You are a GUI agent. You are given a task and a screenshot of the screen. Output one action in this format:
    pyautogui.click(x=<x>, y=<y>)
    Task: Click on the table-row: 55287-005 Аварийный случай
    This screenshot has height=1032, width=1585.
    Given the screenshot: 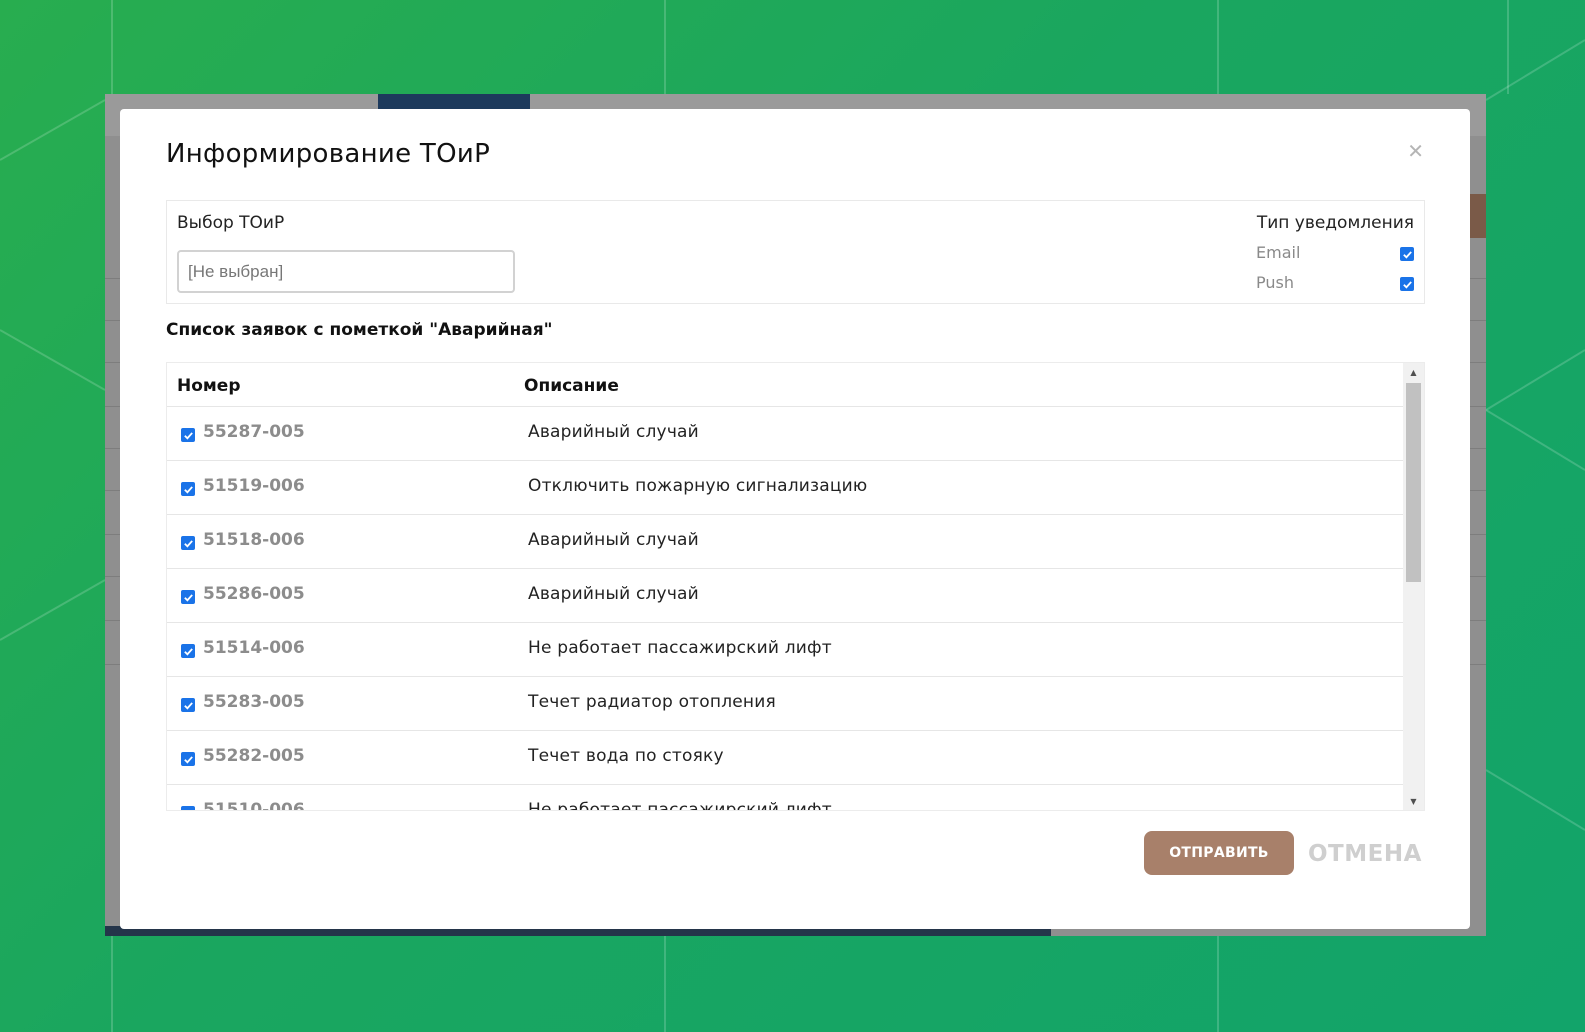 What is the action you would take?
    pyautogui.click(x=785, y=434)
    